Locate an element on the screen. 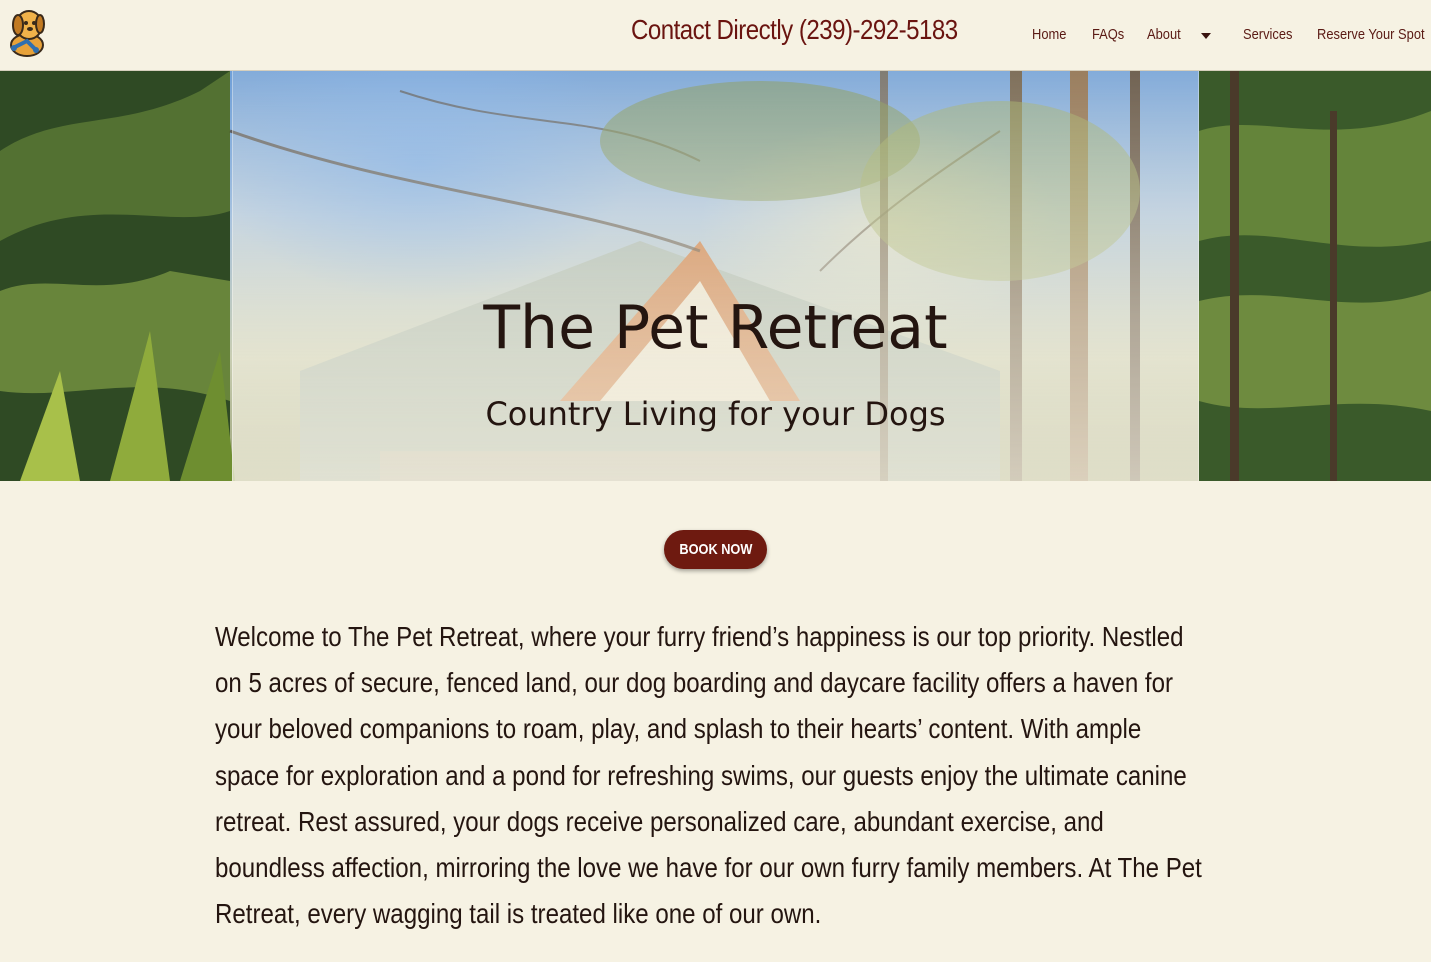  nav-about: About is located at coordinates (1164, 34).